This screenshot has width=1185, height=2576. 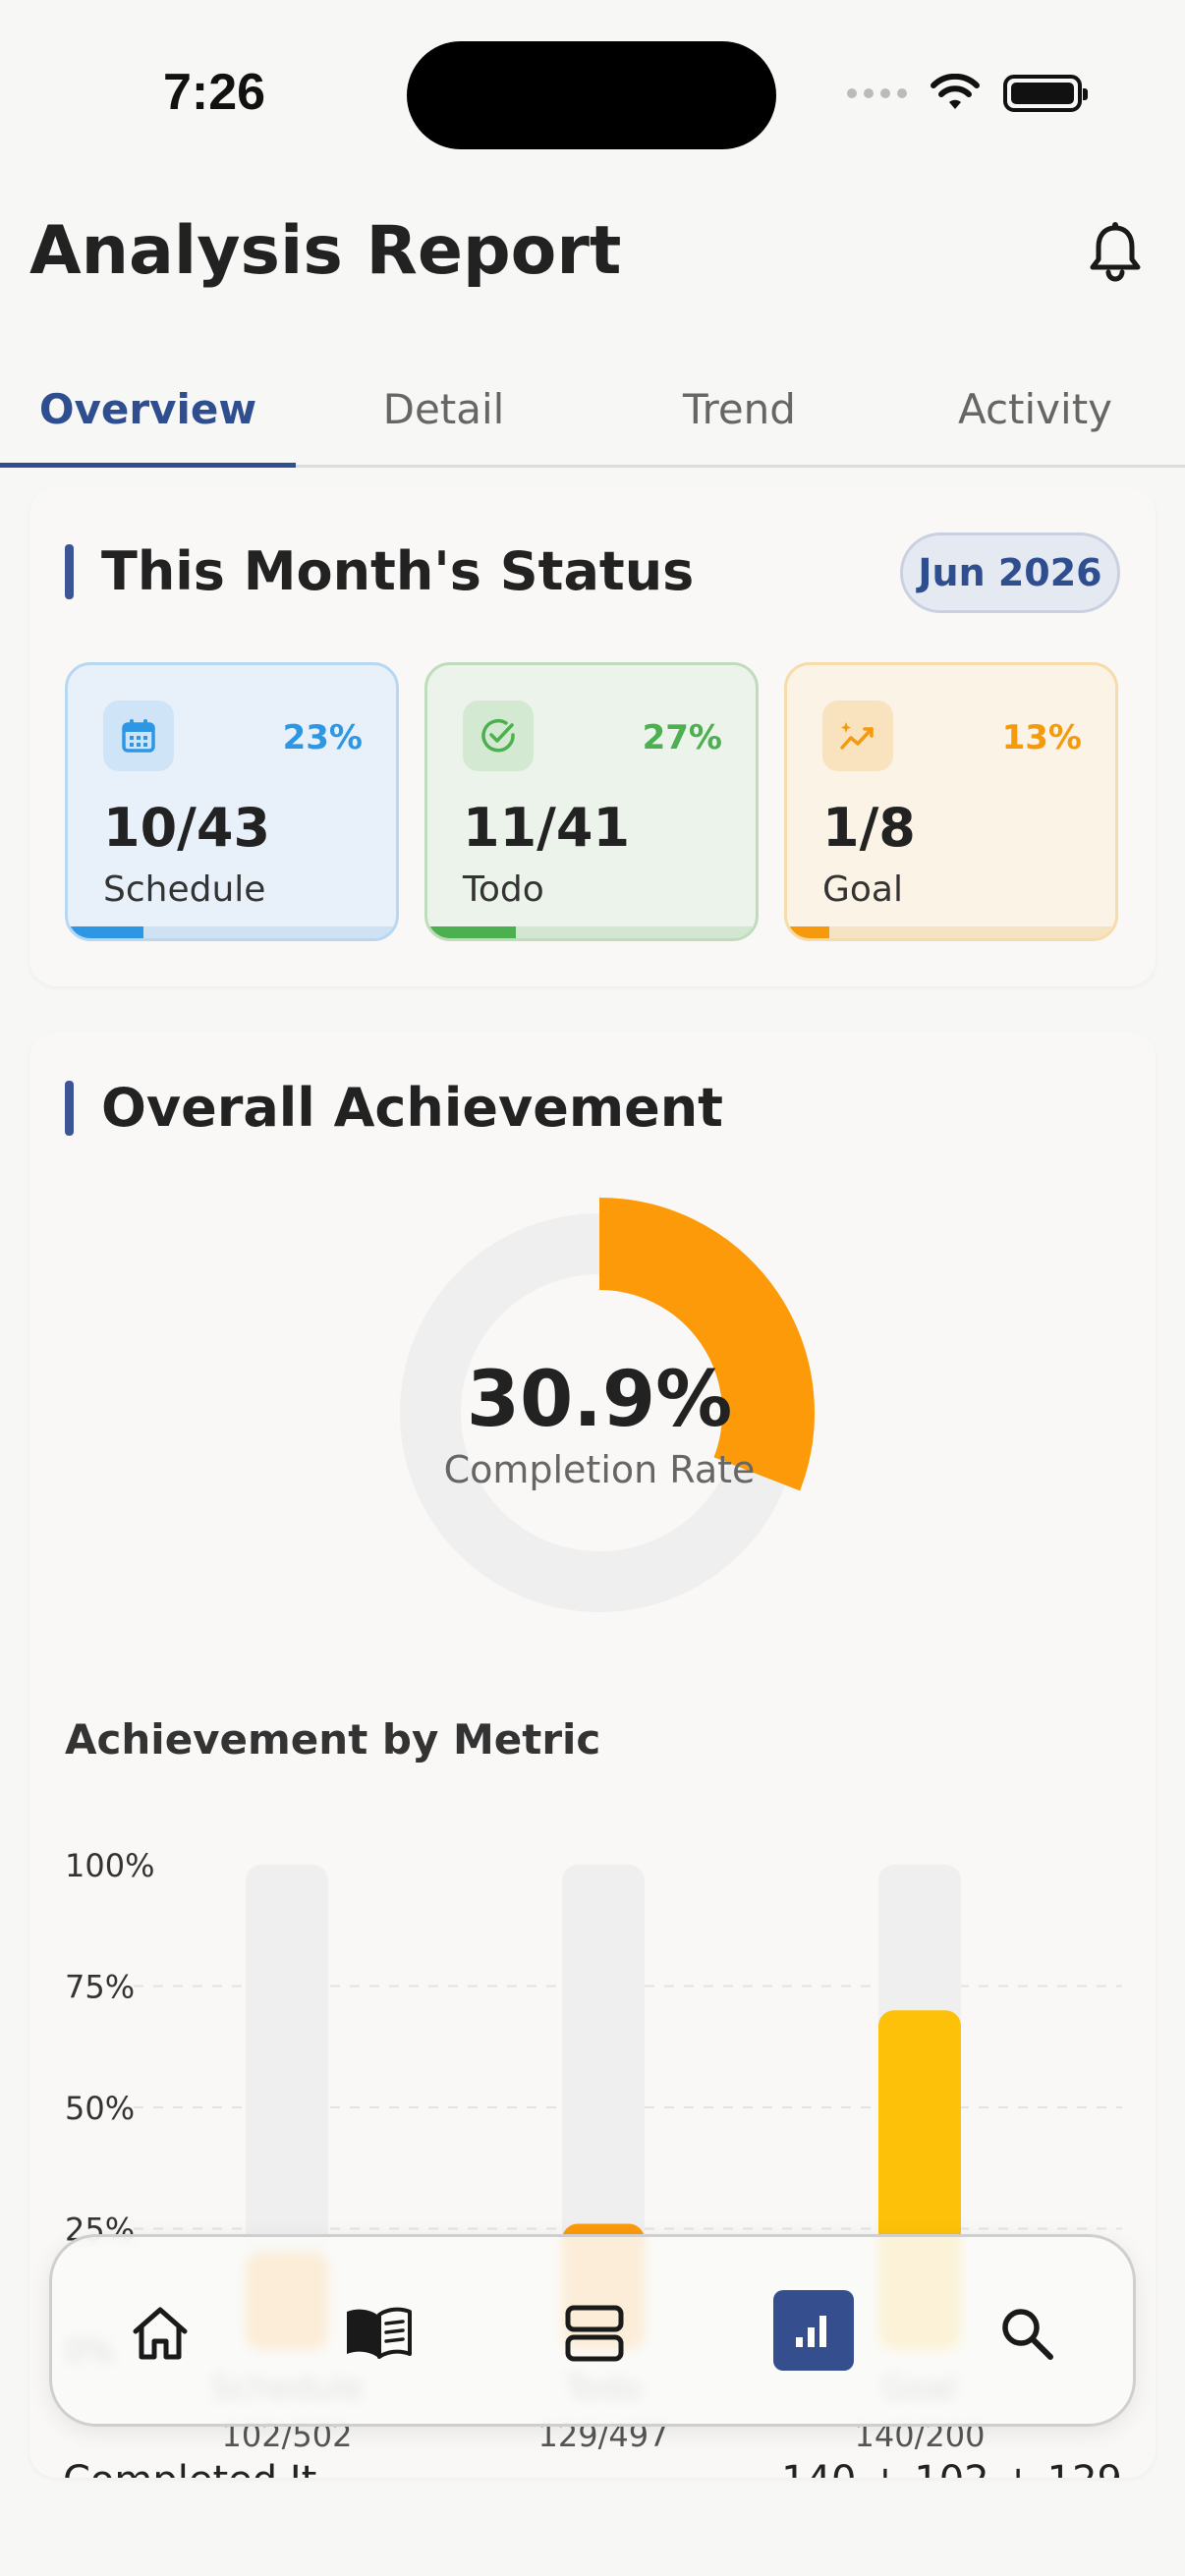 I want to click on tab-activity: Activity, so click(x=1035, y=409).